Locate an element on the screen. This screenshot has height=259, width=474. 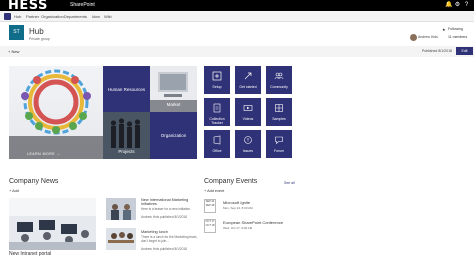
chat-icon is located at coordinates (279, 140).